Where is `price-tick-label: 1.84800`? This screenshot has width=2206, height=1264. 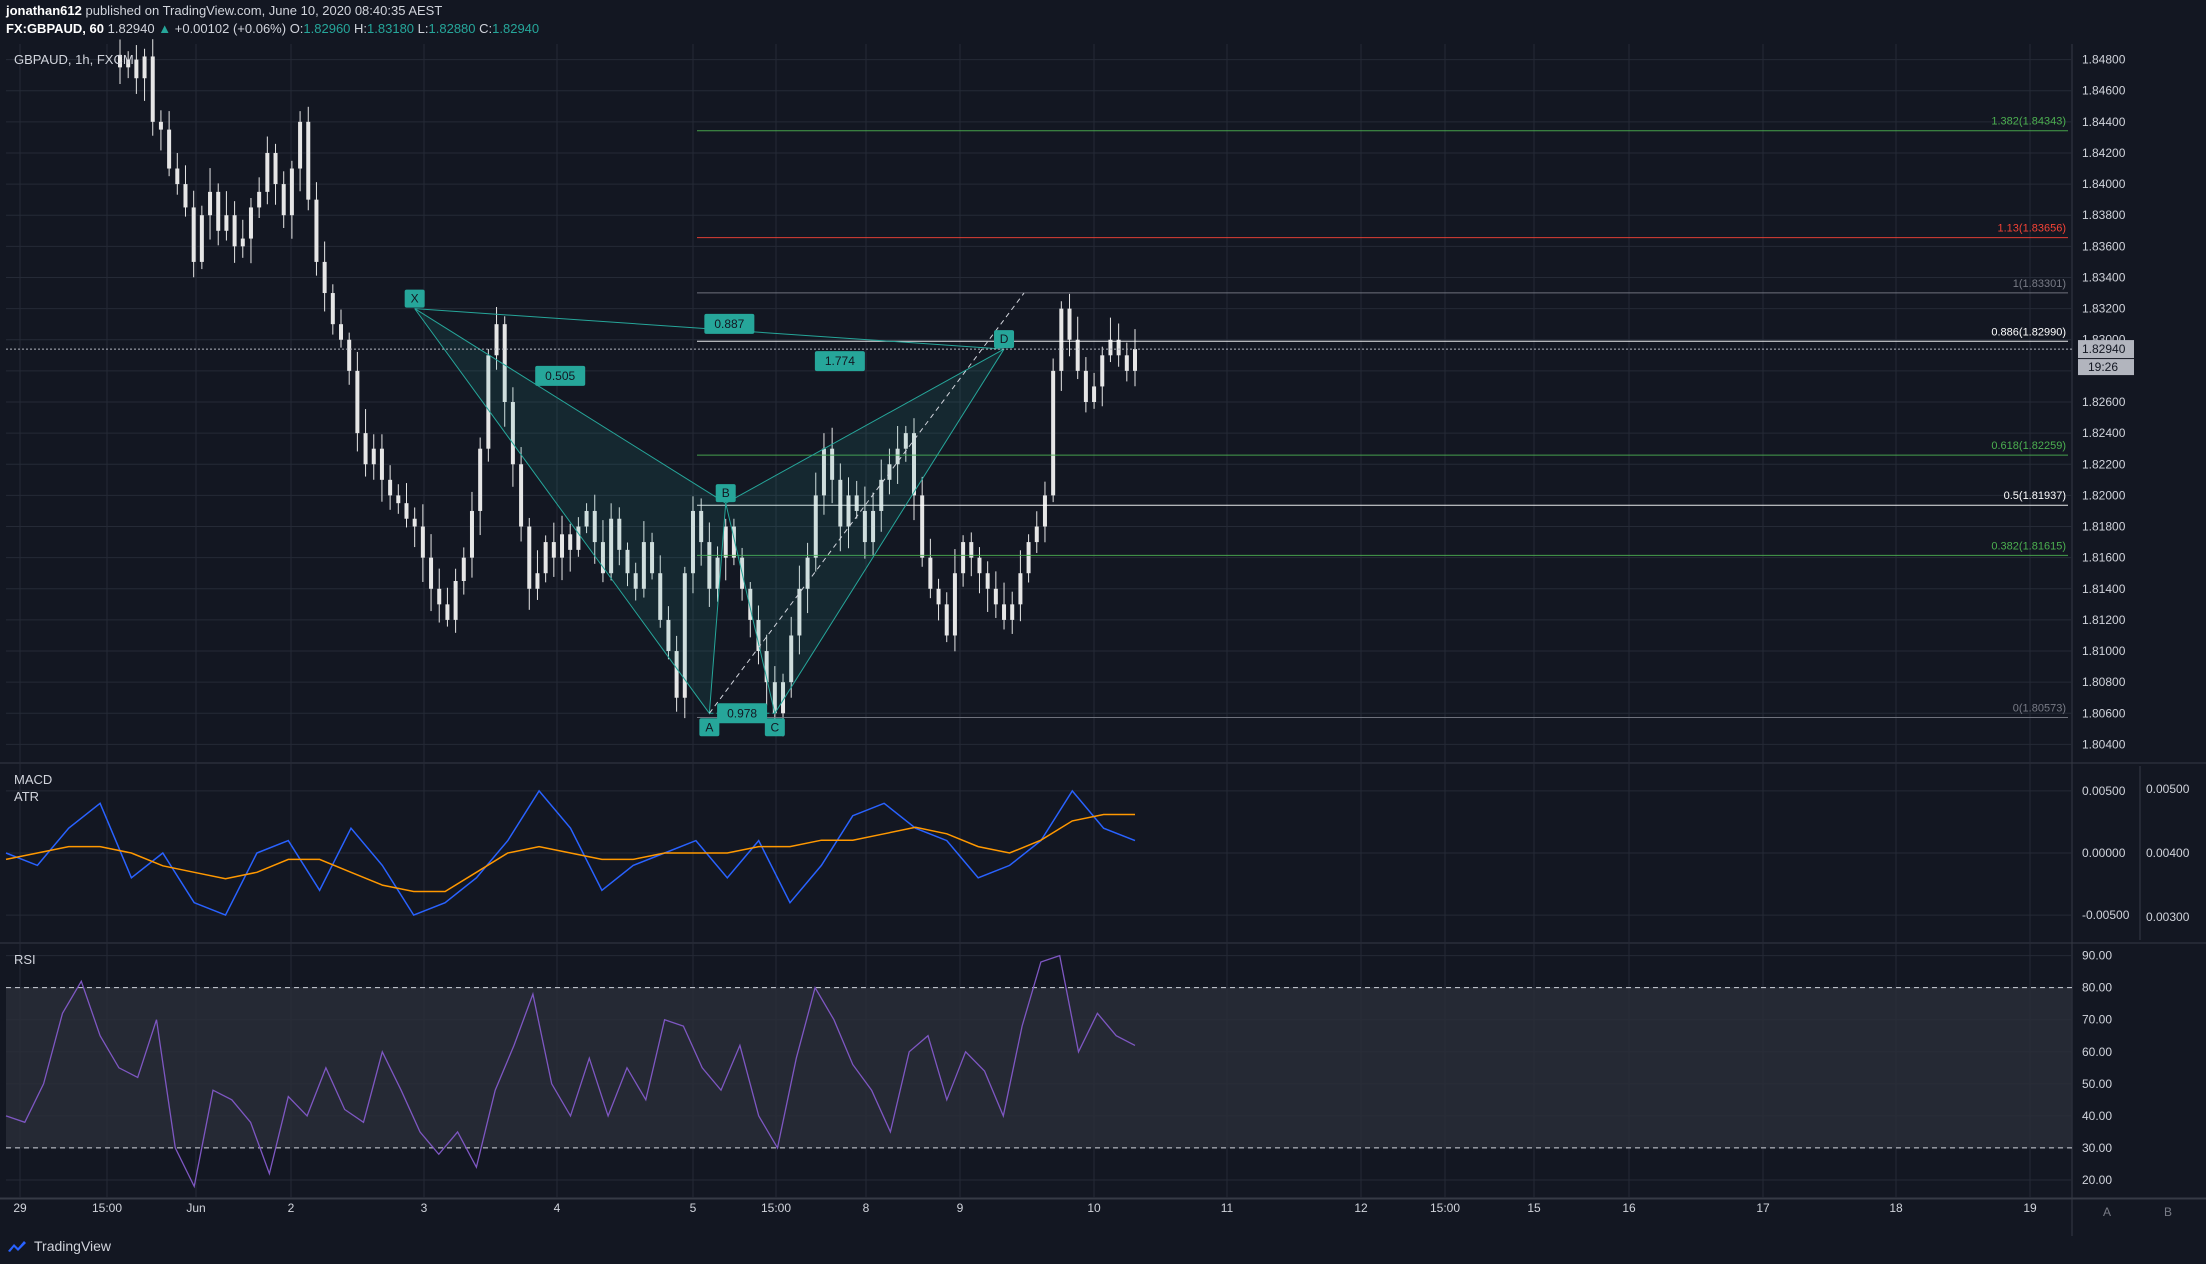 price-tick-label: 1.84800 is located at coordinates (2104, 60).